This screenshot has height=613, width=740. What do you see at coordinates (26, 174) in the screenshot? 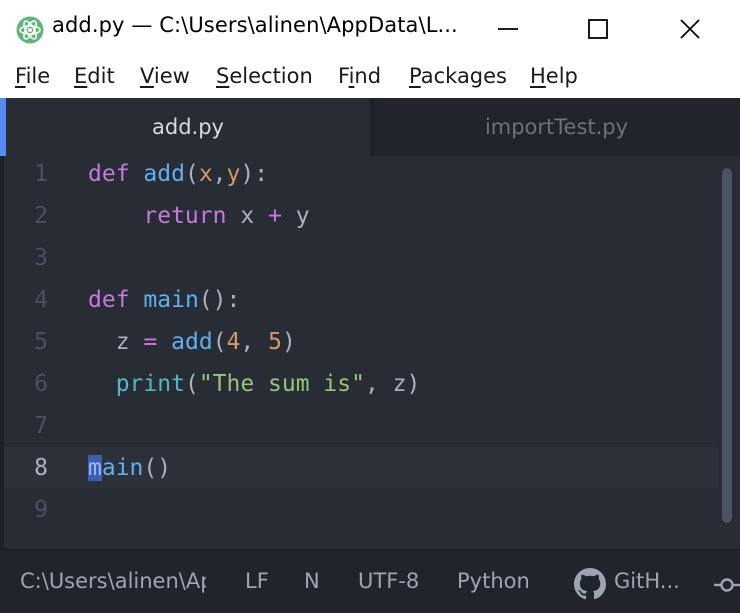
I see `line-number: 1` at bounding box center [26, 174].